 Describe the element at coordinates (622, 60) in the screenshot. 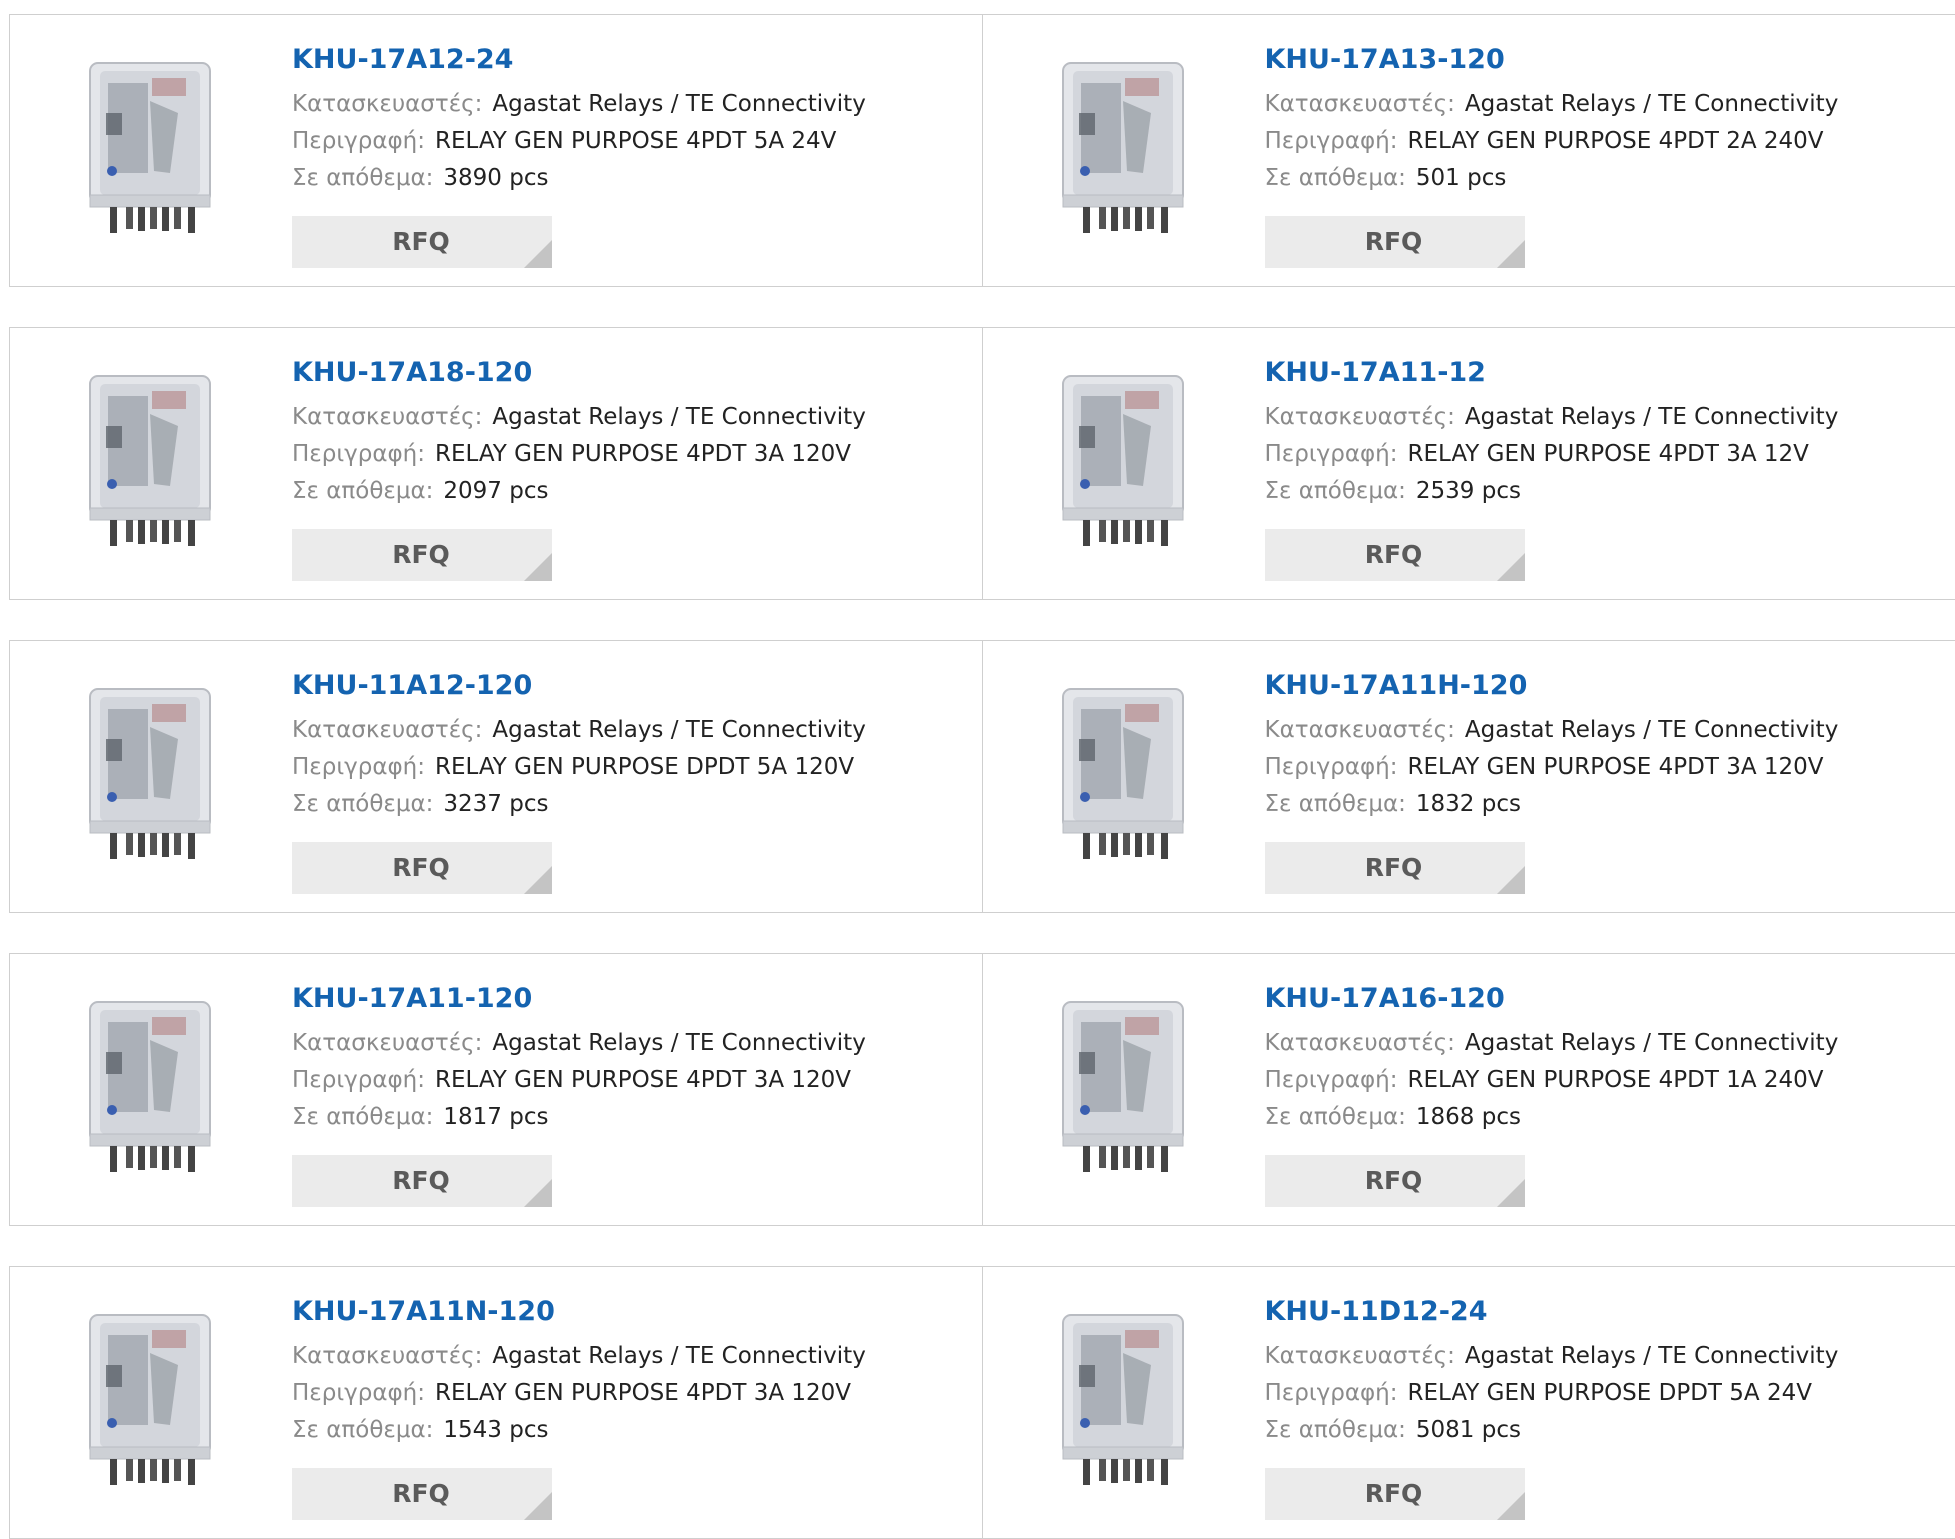

I see `product-title-link: KHU-17A12-24` at that location.